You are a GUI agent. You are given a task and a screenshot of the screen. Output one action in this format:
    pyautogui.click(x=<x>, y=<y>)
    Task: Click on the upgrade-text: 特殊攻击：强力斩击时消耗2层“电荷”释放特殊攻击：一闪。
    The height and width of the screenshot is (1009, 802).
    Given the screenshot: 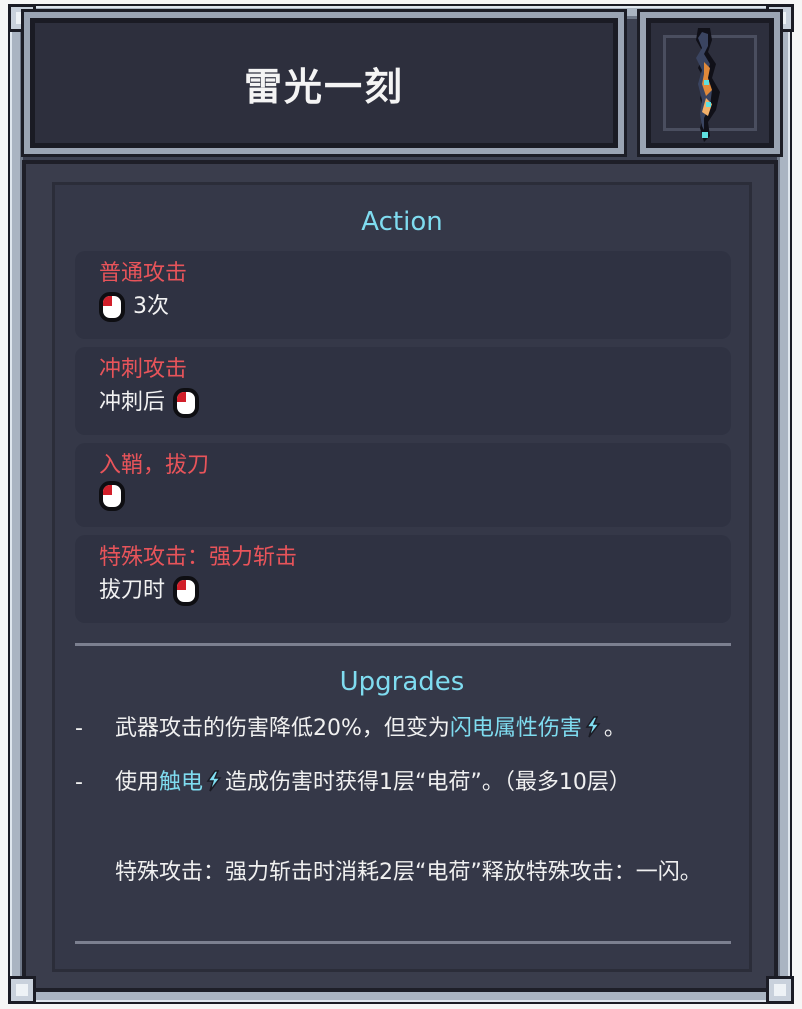 What is the action you would take?
    pyautogui.click(x=408, y=872)
    